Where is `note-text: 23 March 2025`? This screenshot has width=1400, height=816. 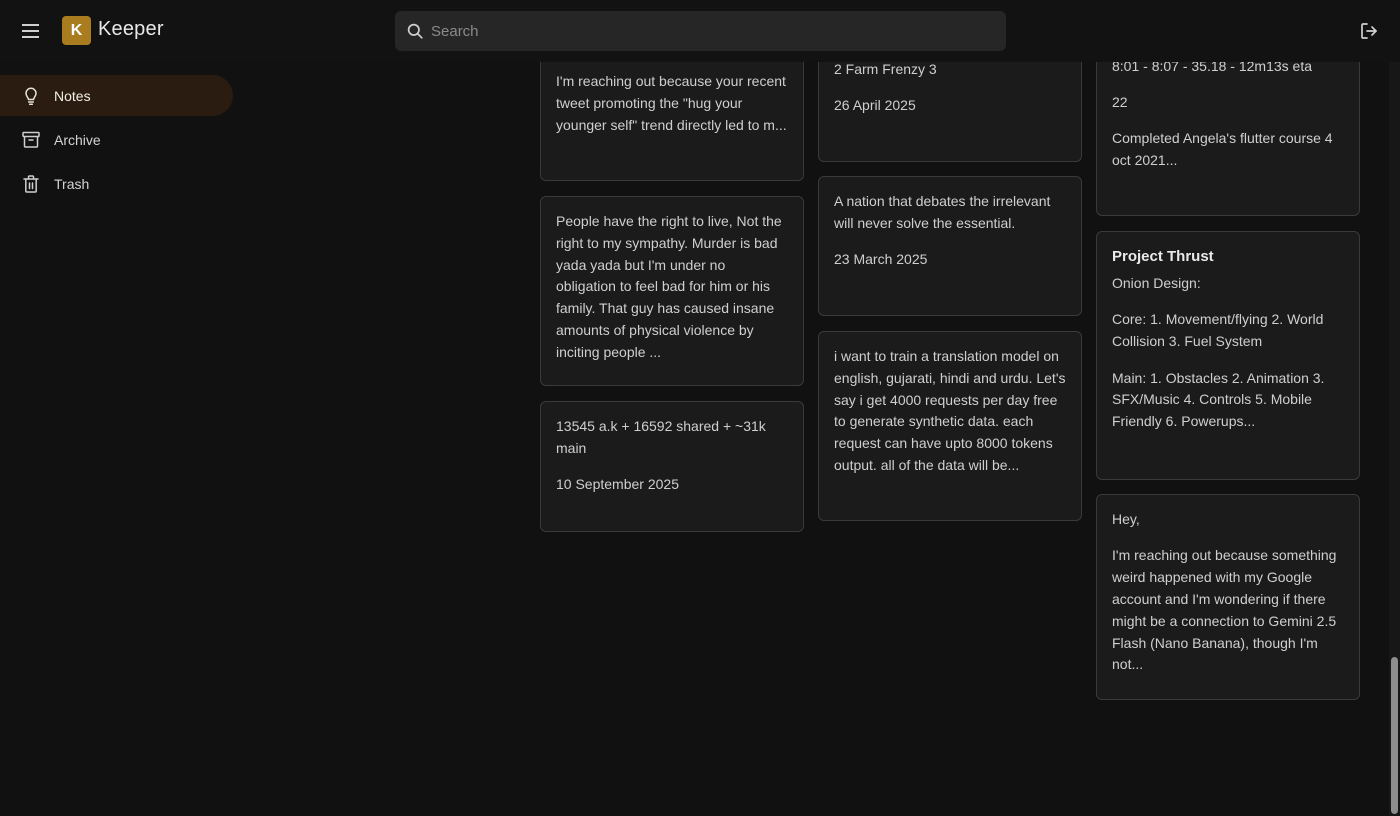 note-text: 23 March 2025 is located at coordinates (881, 259).